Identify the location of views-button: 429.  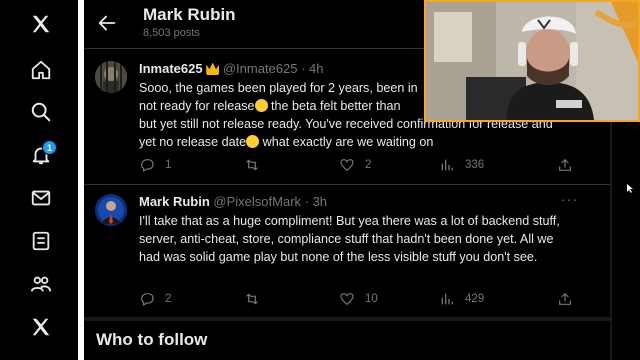
(461, 299).